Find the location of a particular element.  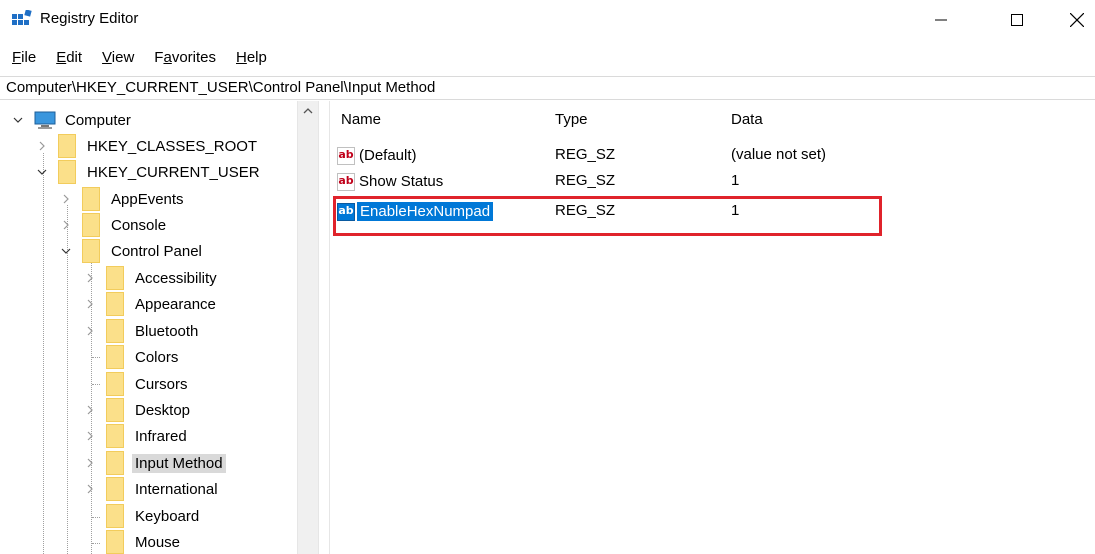

tree-guide-line is located at coordinates (43, 353).